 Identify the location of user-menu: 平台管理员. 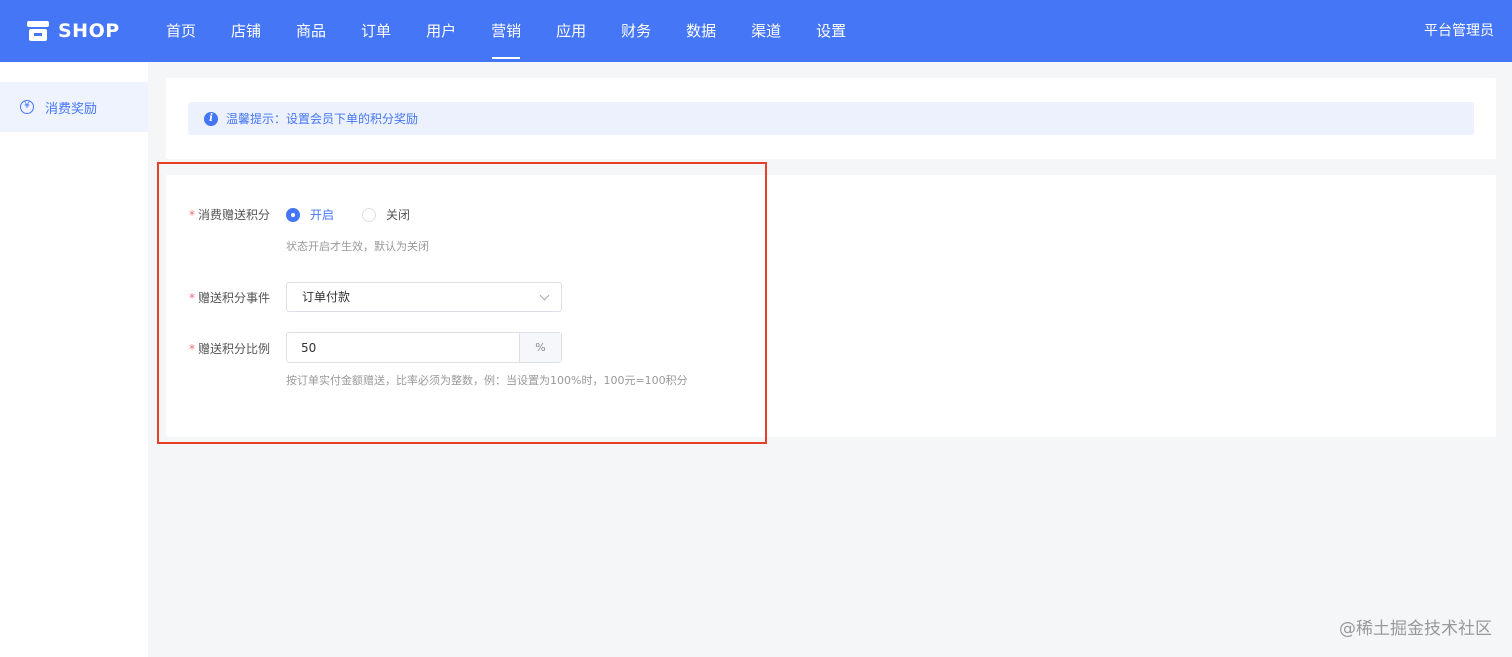
(1459, 31).